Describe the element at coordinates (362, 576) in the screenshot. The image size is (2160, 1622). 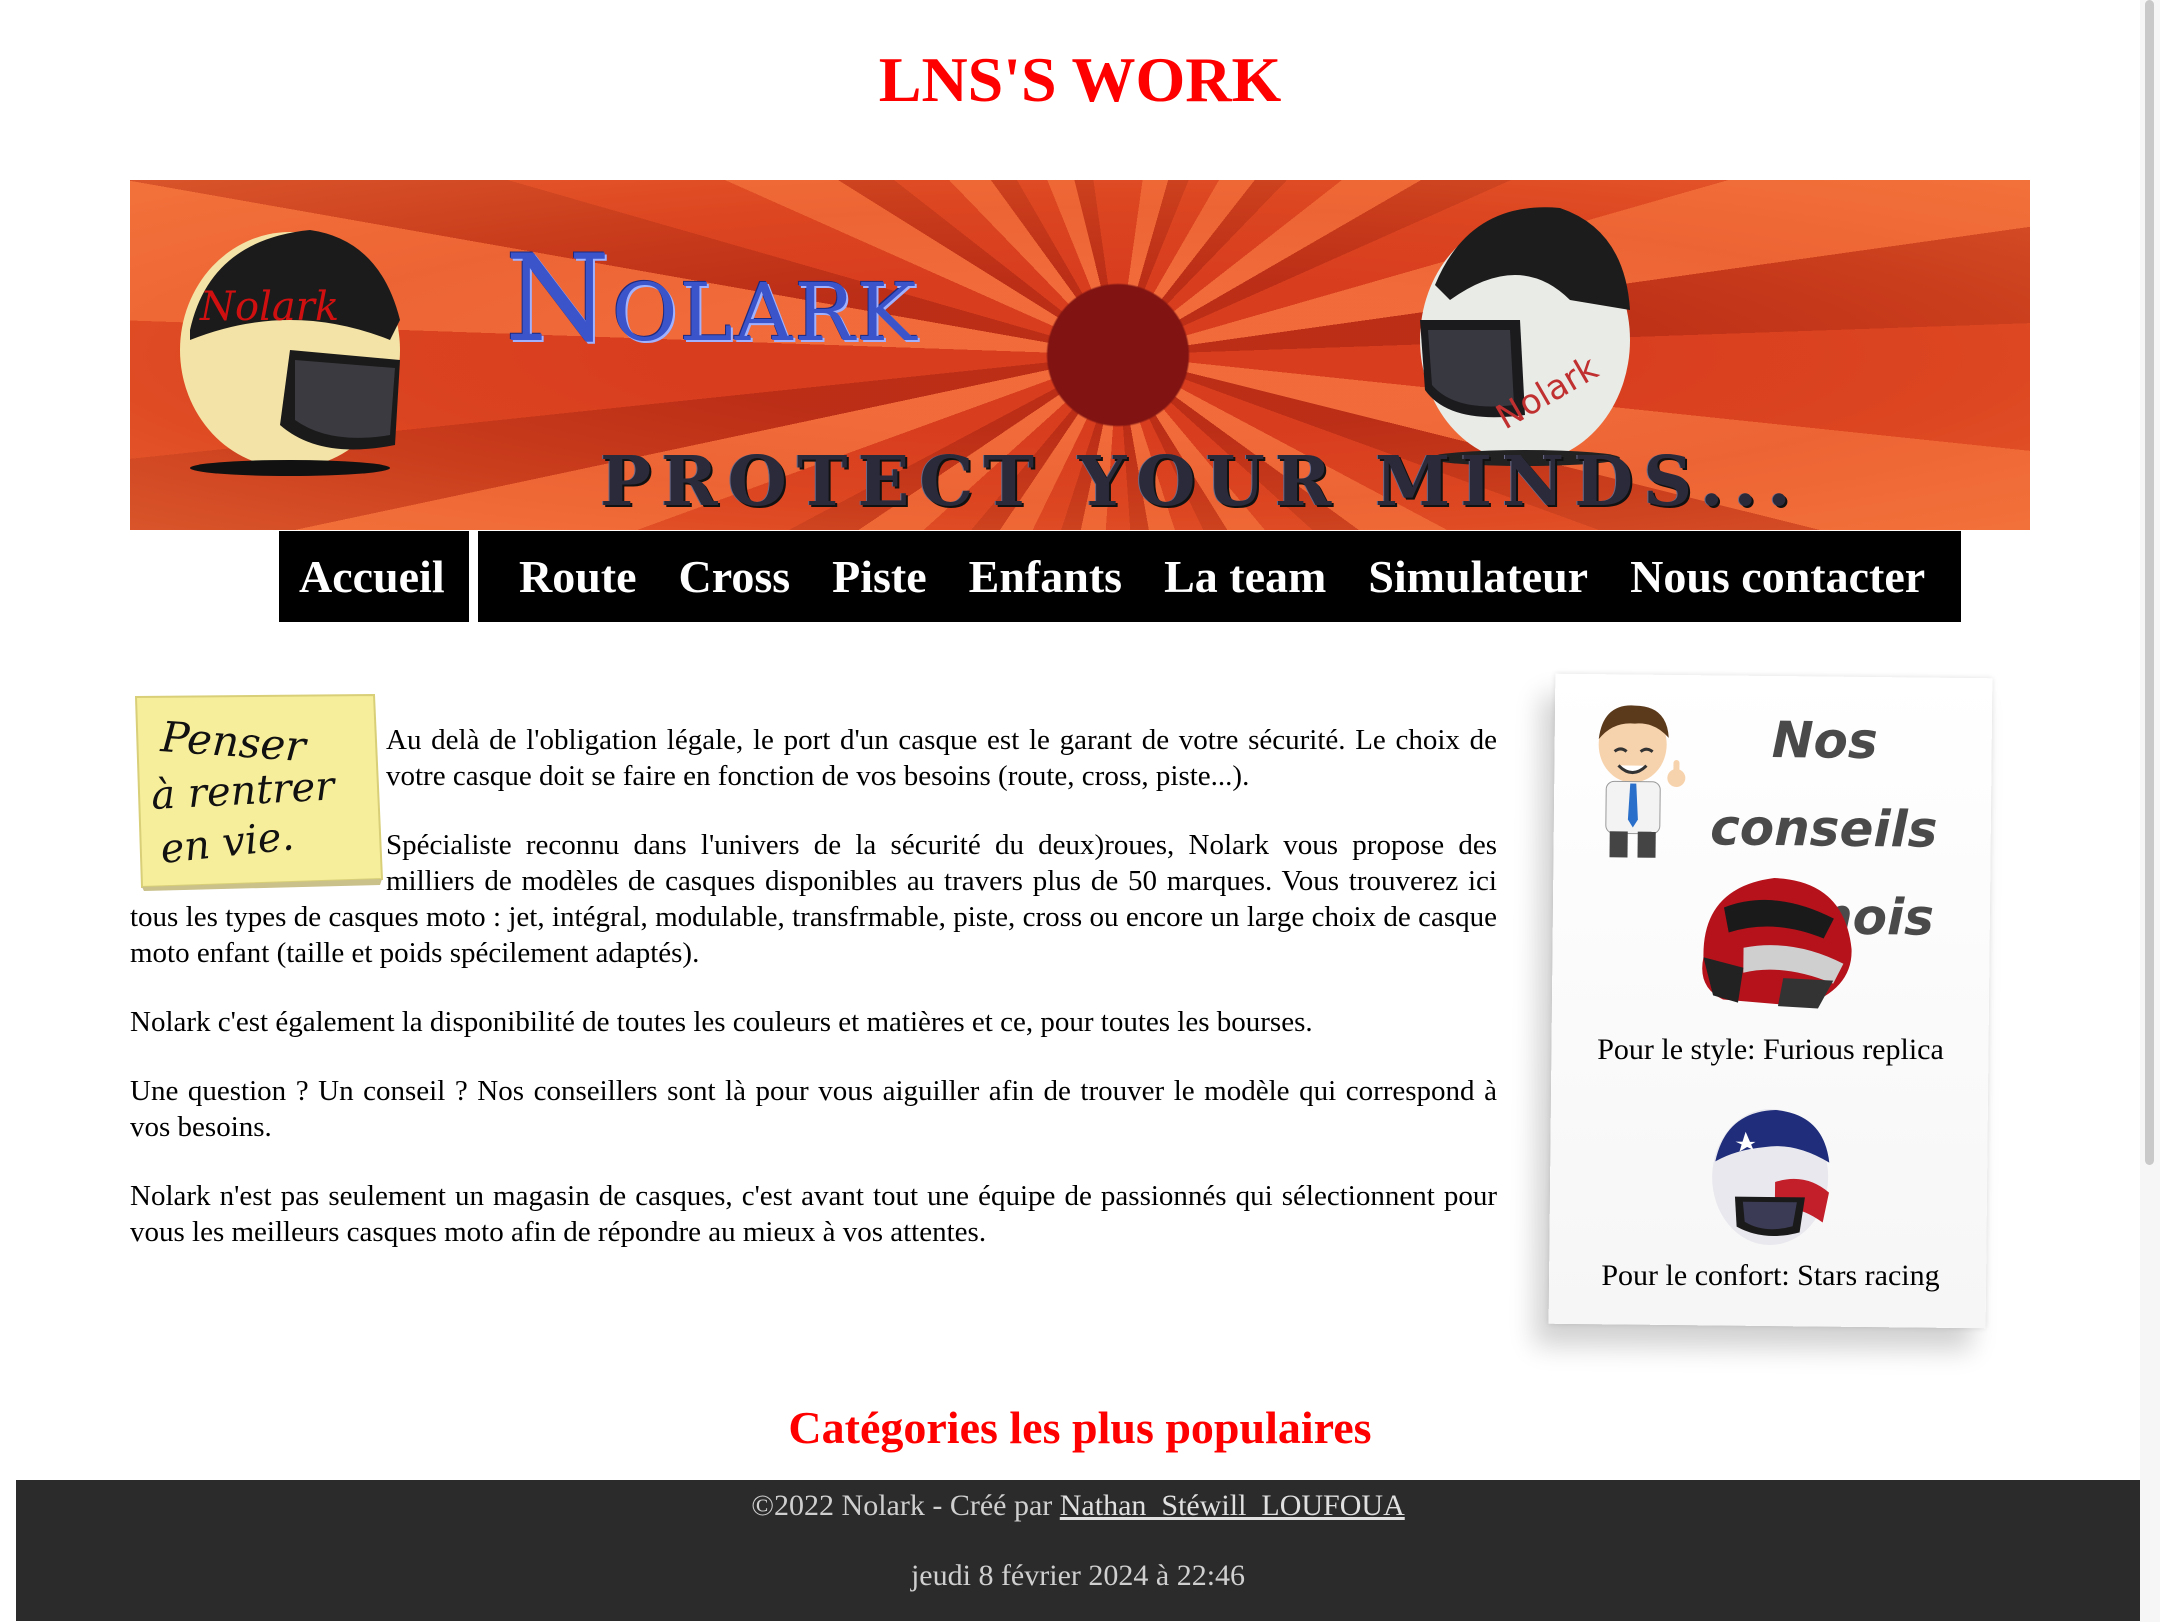
I see `nav-home-link: Accueil` at that location.